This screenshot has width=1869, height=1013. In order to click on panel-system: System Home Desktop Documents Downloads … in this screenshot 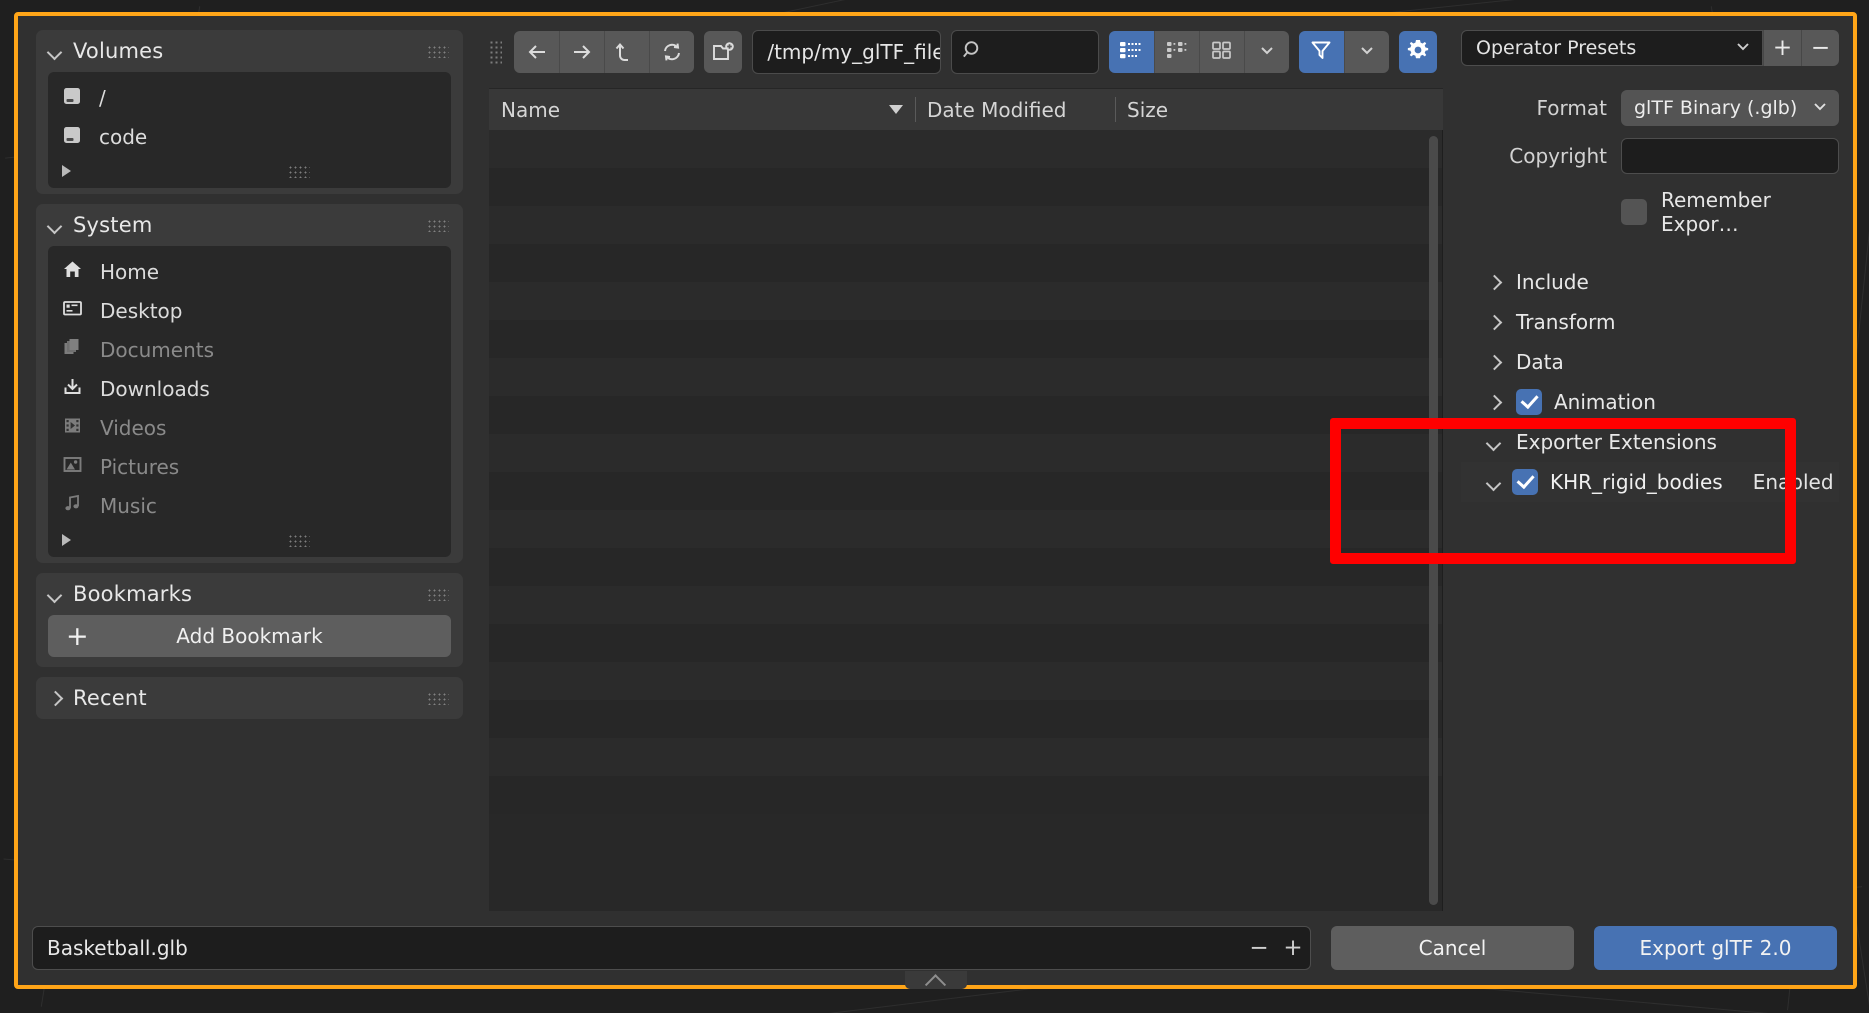, I will do `click(249, 383)`.